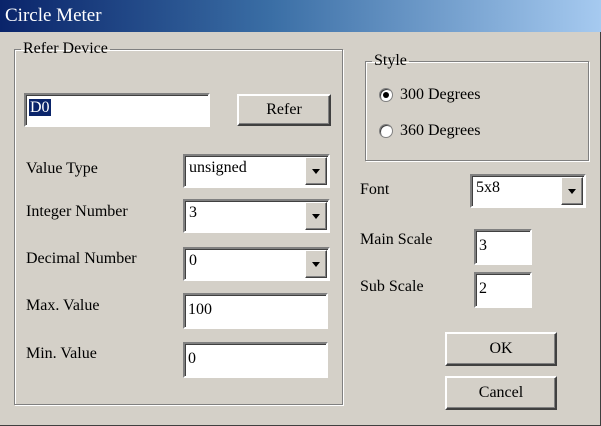 The image size is (601, 426). I want to click on device-address-input: D0, so click(117, 110).